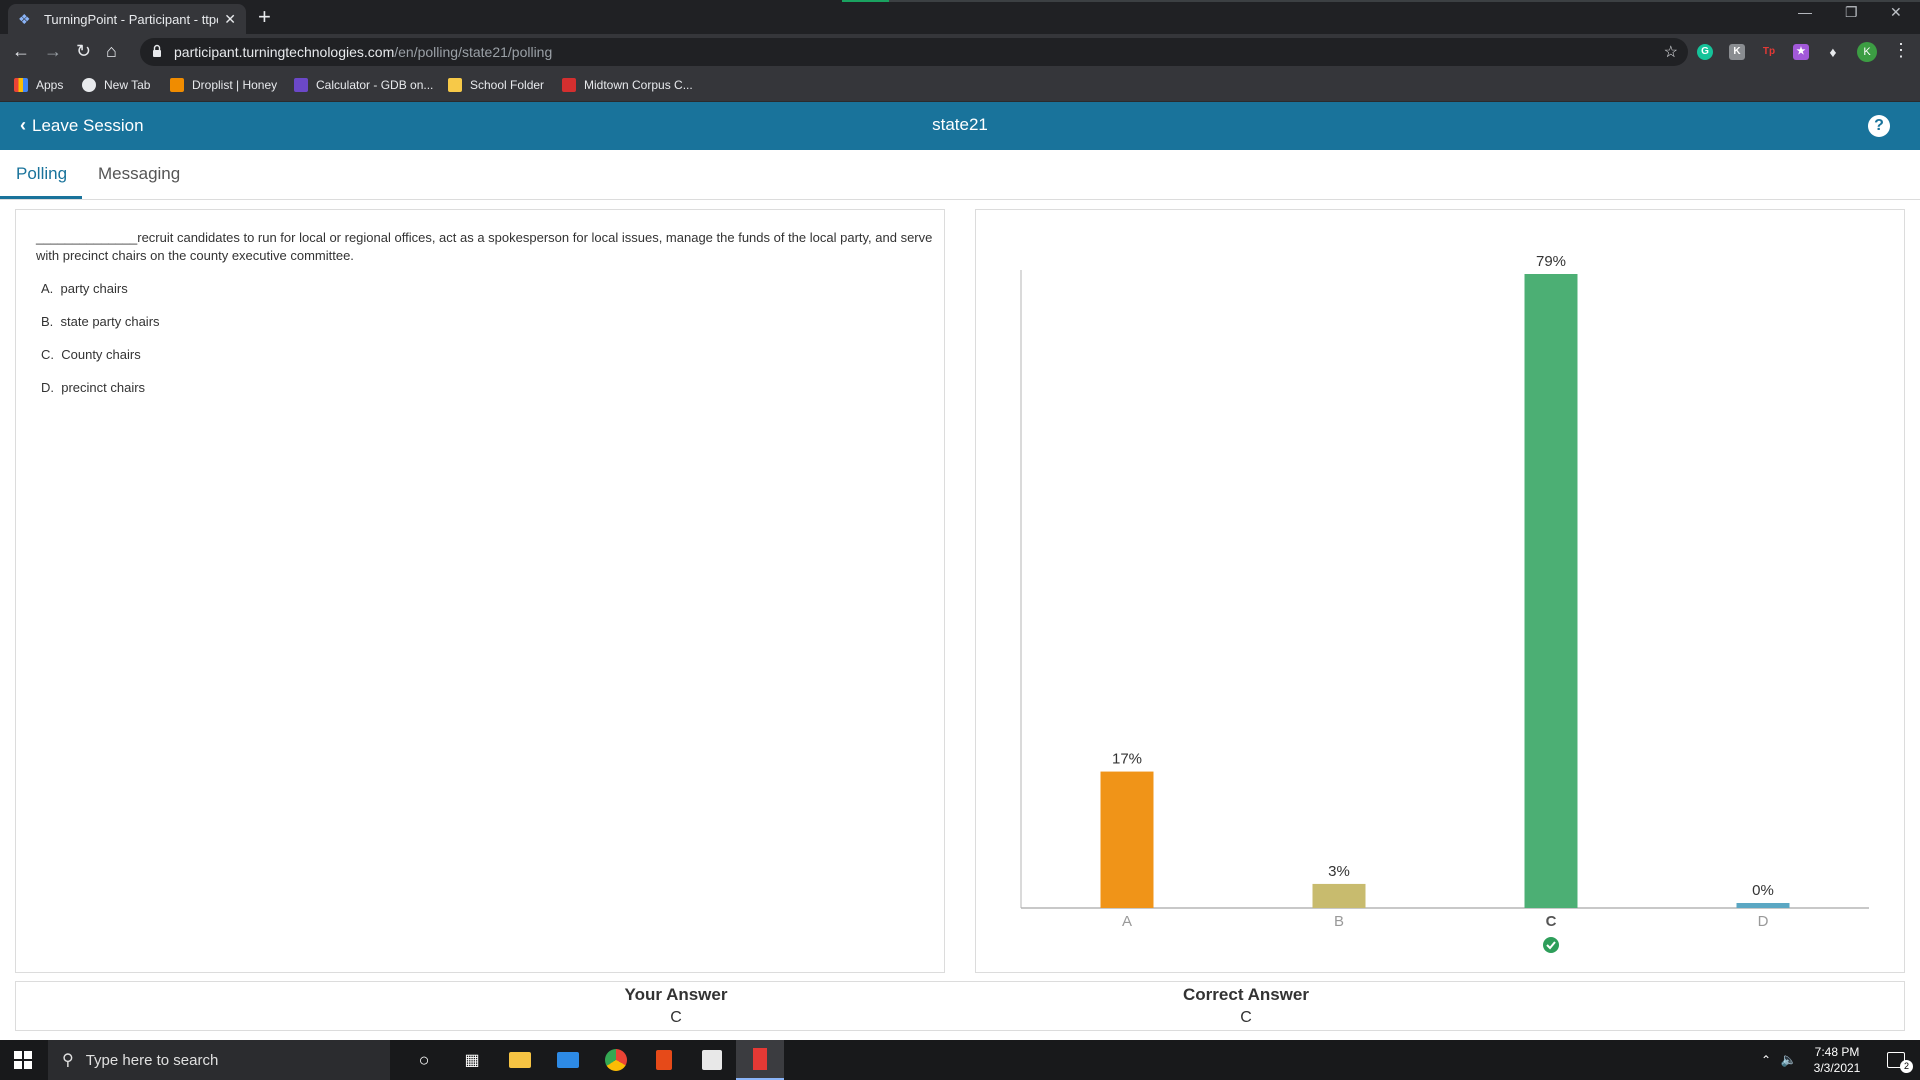 Image resolution: width=1920 pixels, height=1080 pixels. Describe the element at coordinates (100, 321) in the screenshot. I see `answer-option-b: B. state party chairs` at that location.